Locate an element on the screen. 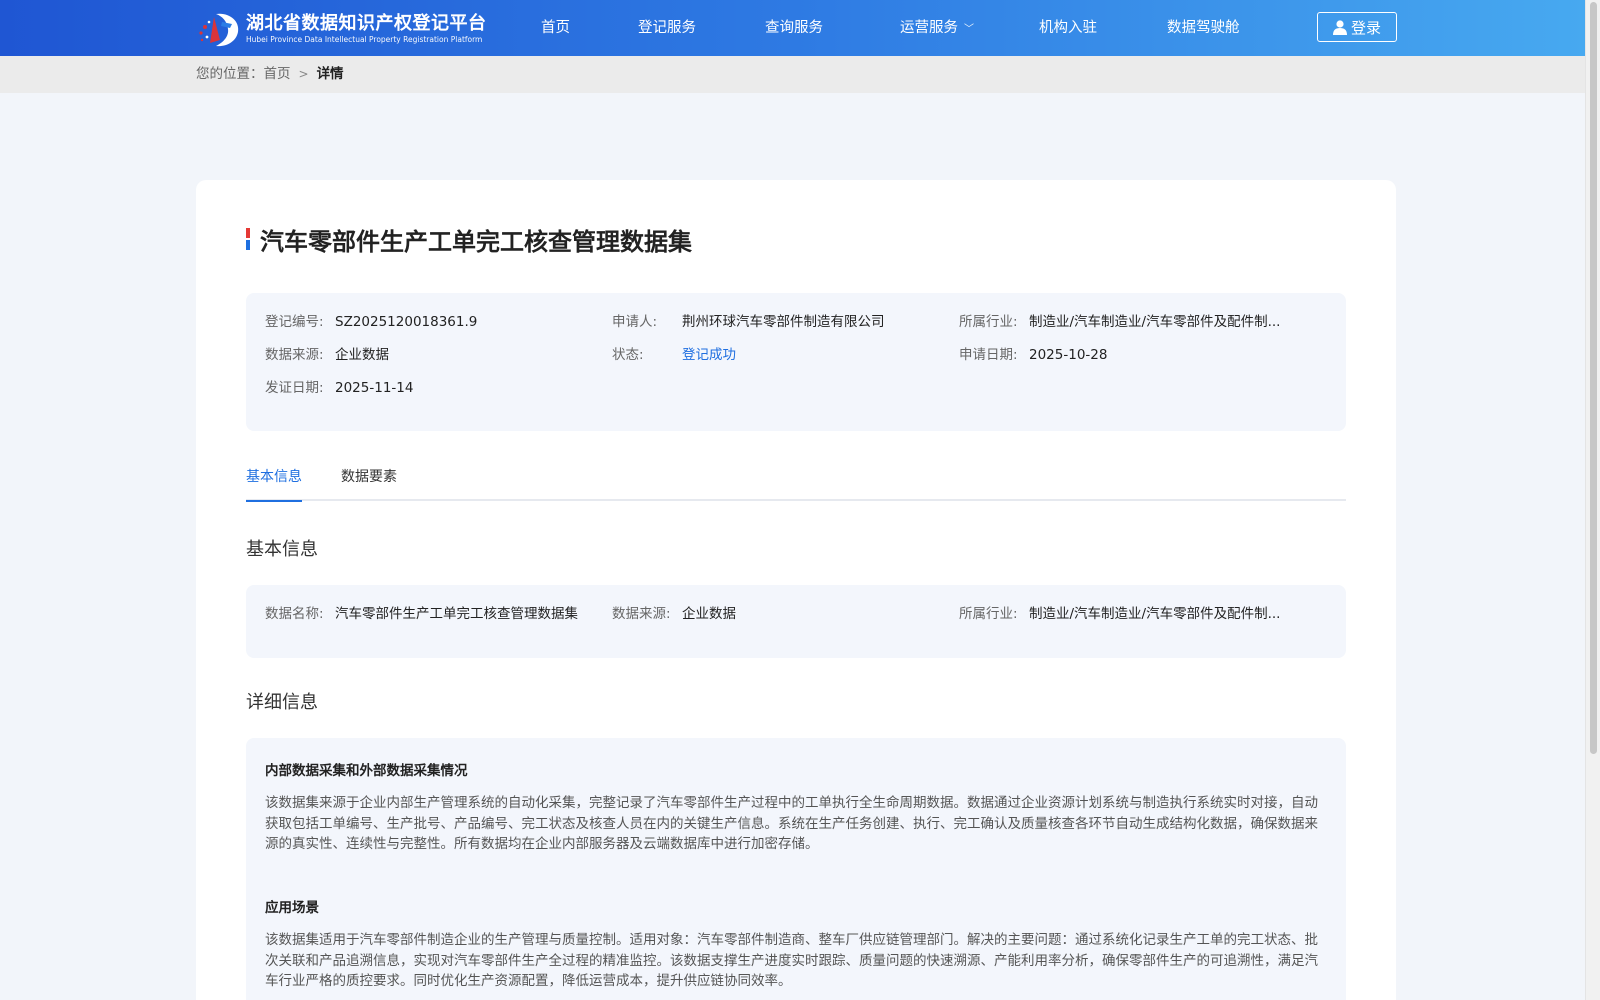  breadcrumb-bar: 您的位置：首页 > 详情 is located at coordinates (792, 74).